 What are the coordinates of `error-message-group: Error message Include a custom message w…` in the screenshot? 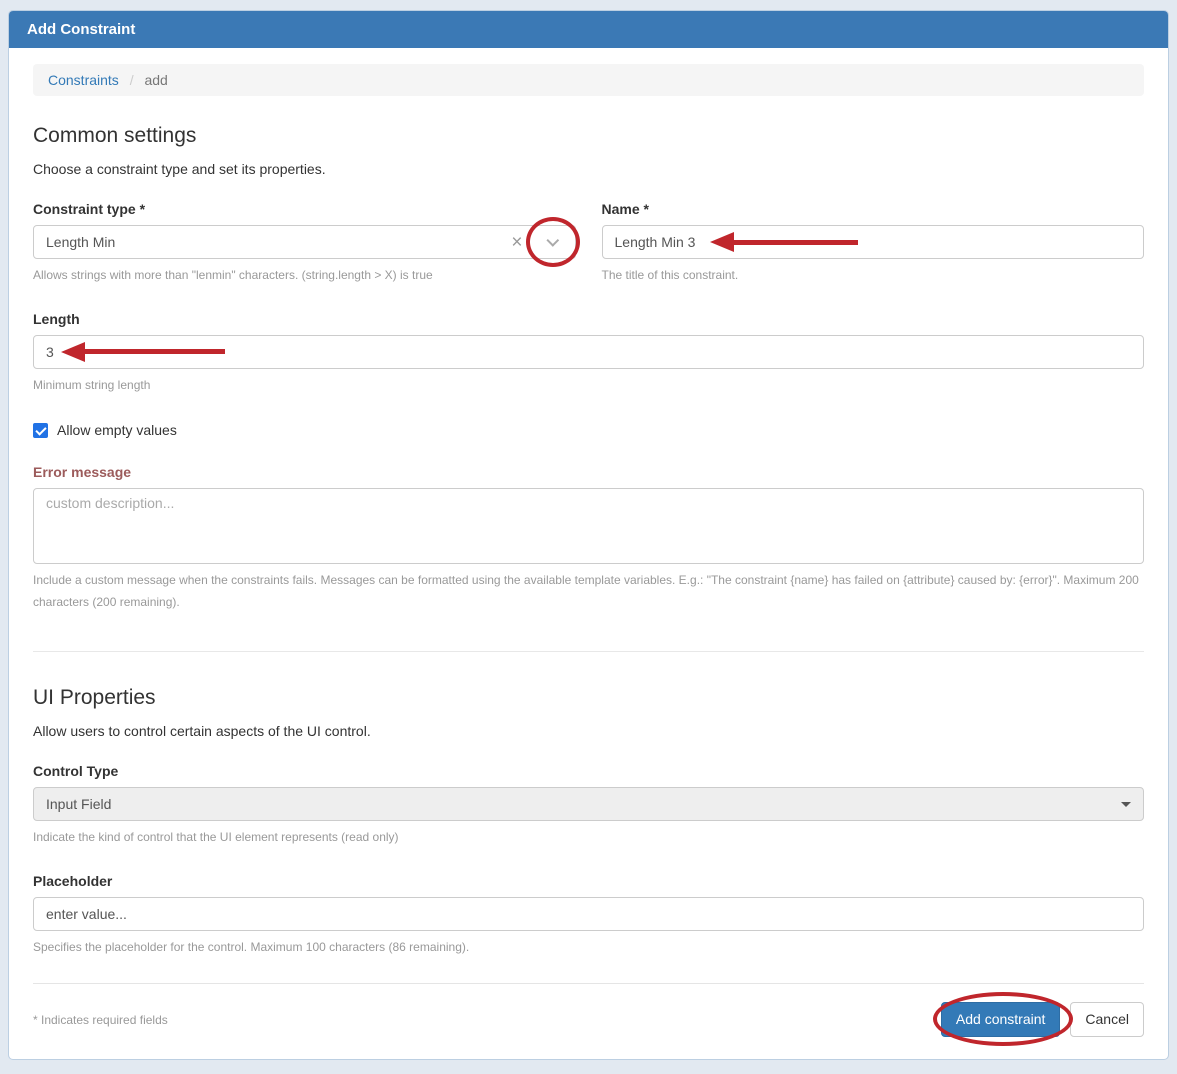 It's located at (588, 538).